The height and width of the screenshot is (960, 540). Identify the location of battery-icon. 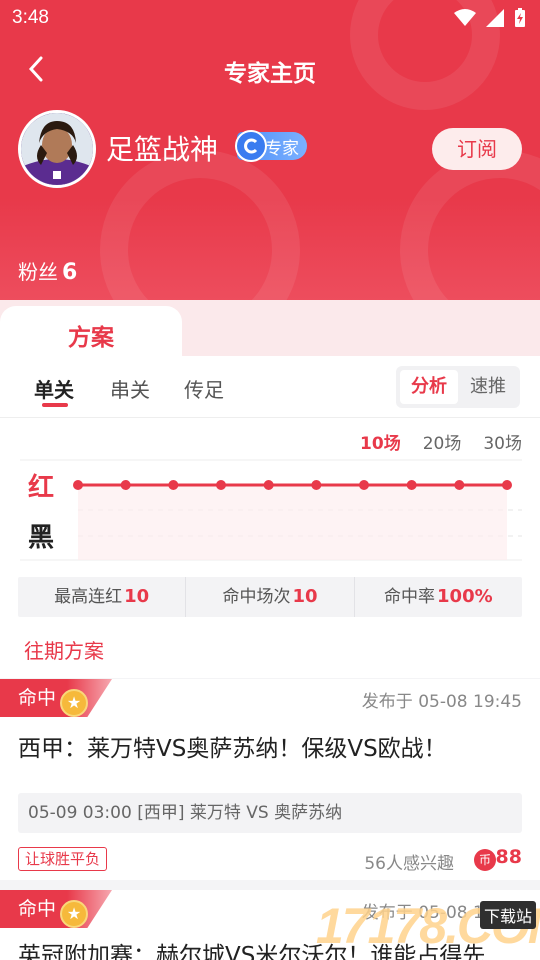
(520, 17).